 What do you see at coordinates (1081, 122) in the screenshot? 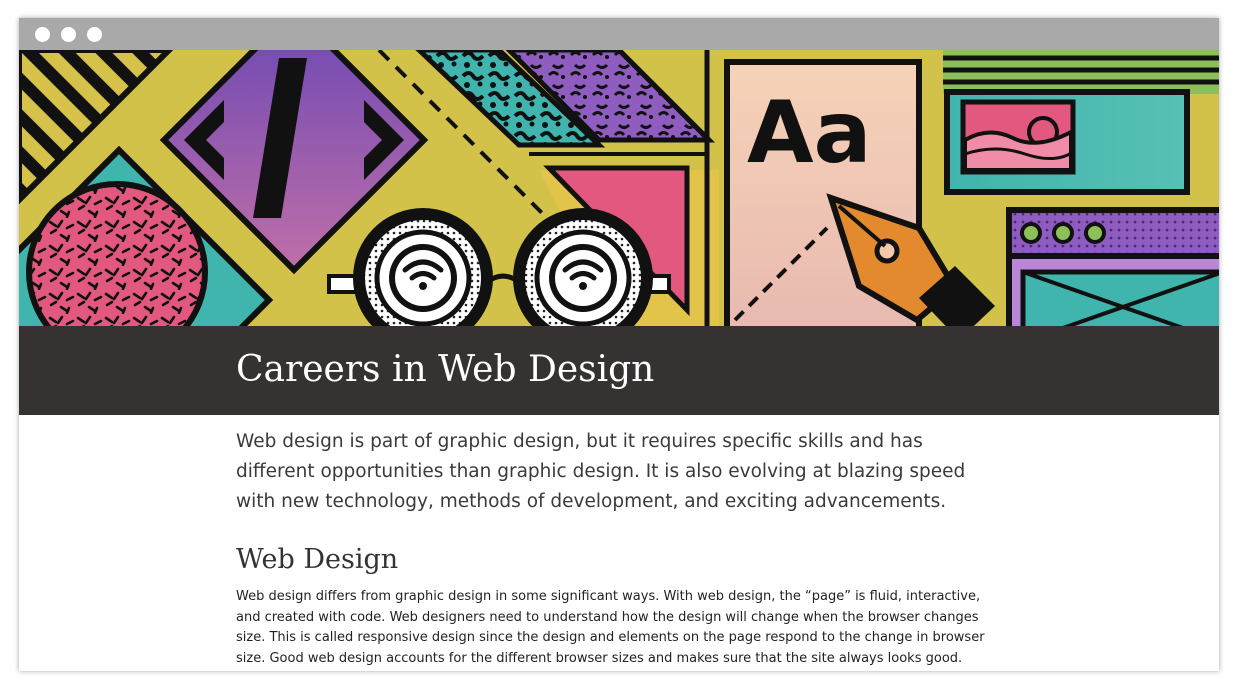
I see `image-landscape-icon` at bounding box center [1081, 122].